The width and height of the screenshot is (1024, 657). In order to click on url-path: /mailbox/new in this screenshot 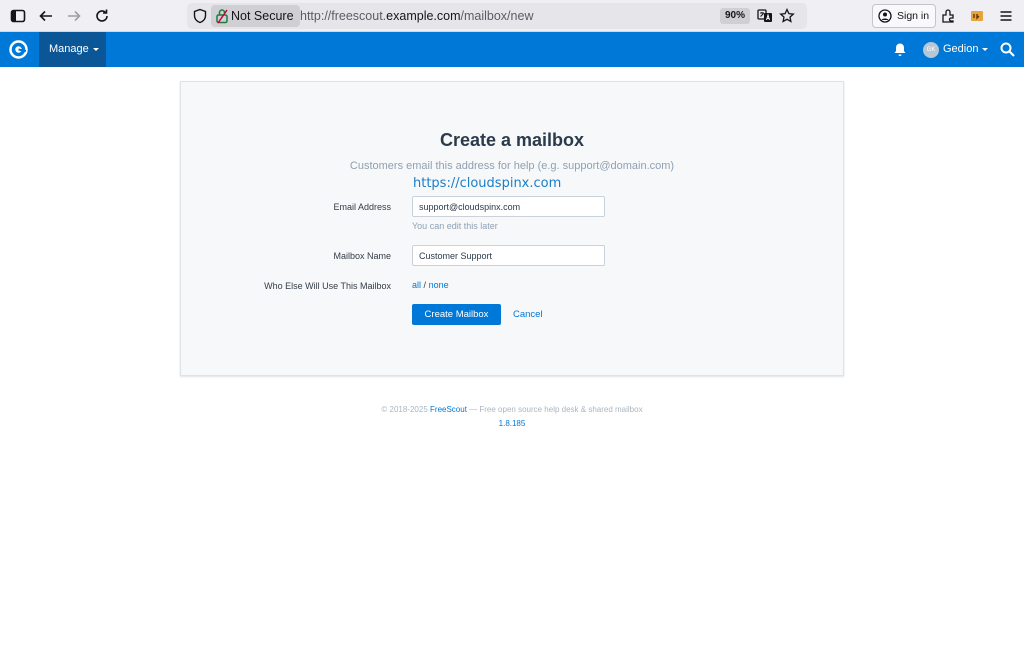, I will do `click(497, 16)`.